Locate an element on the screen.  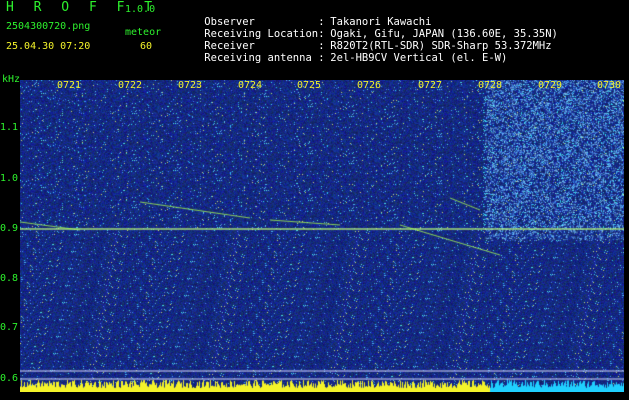
x-tick-label: 0722 is located at coordinates (130, 85).